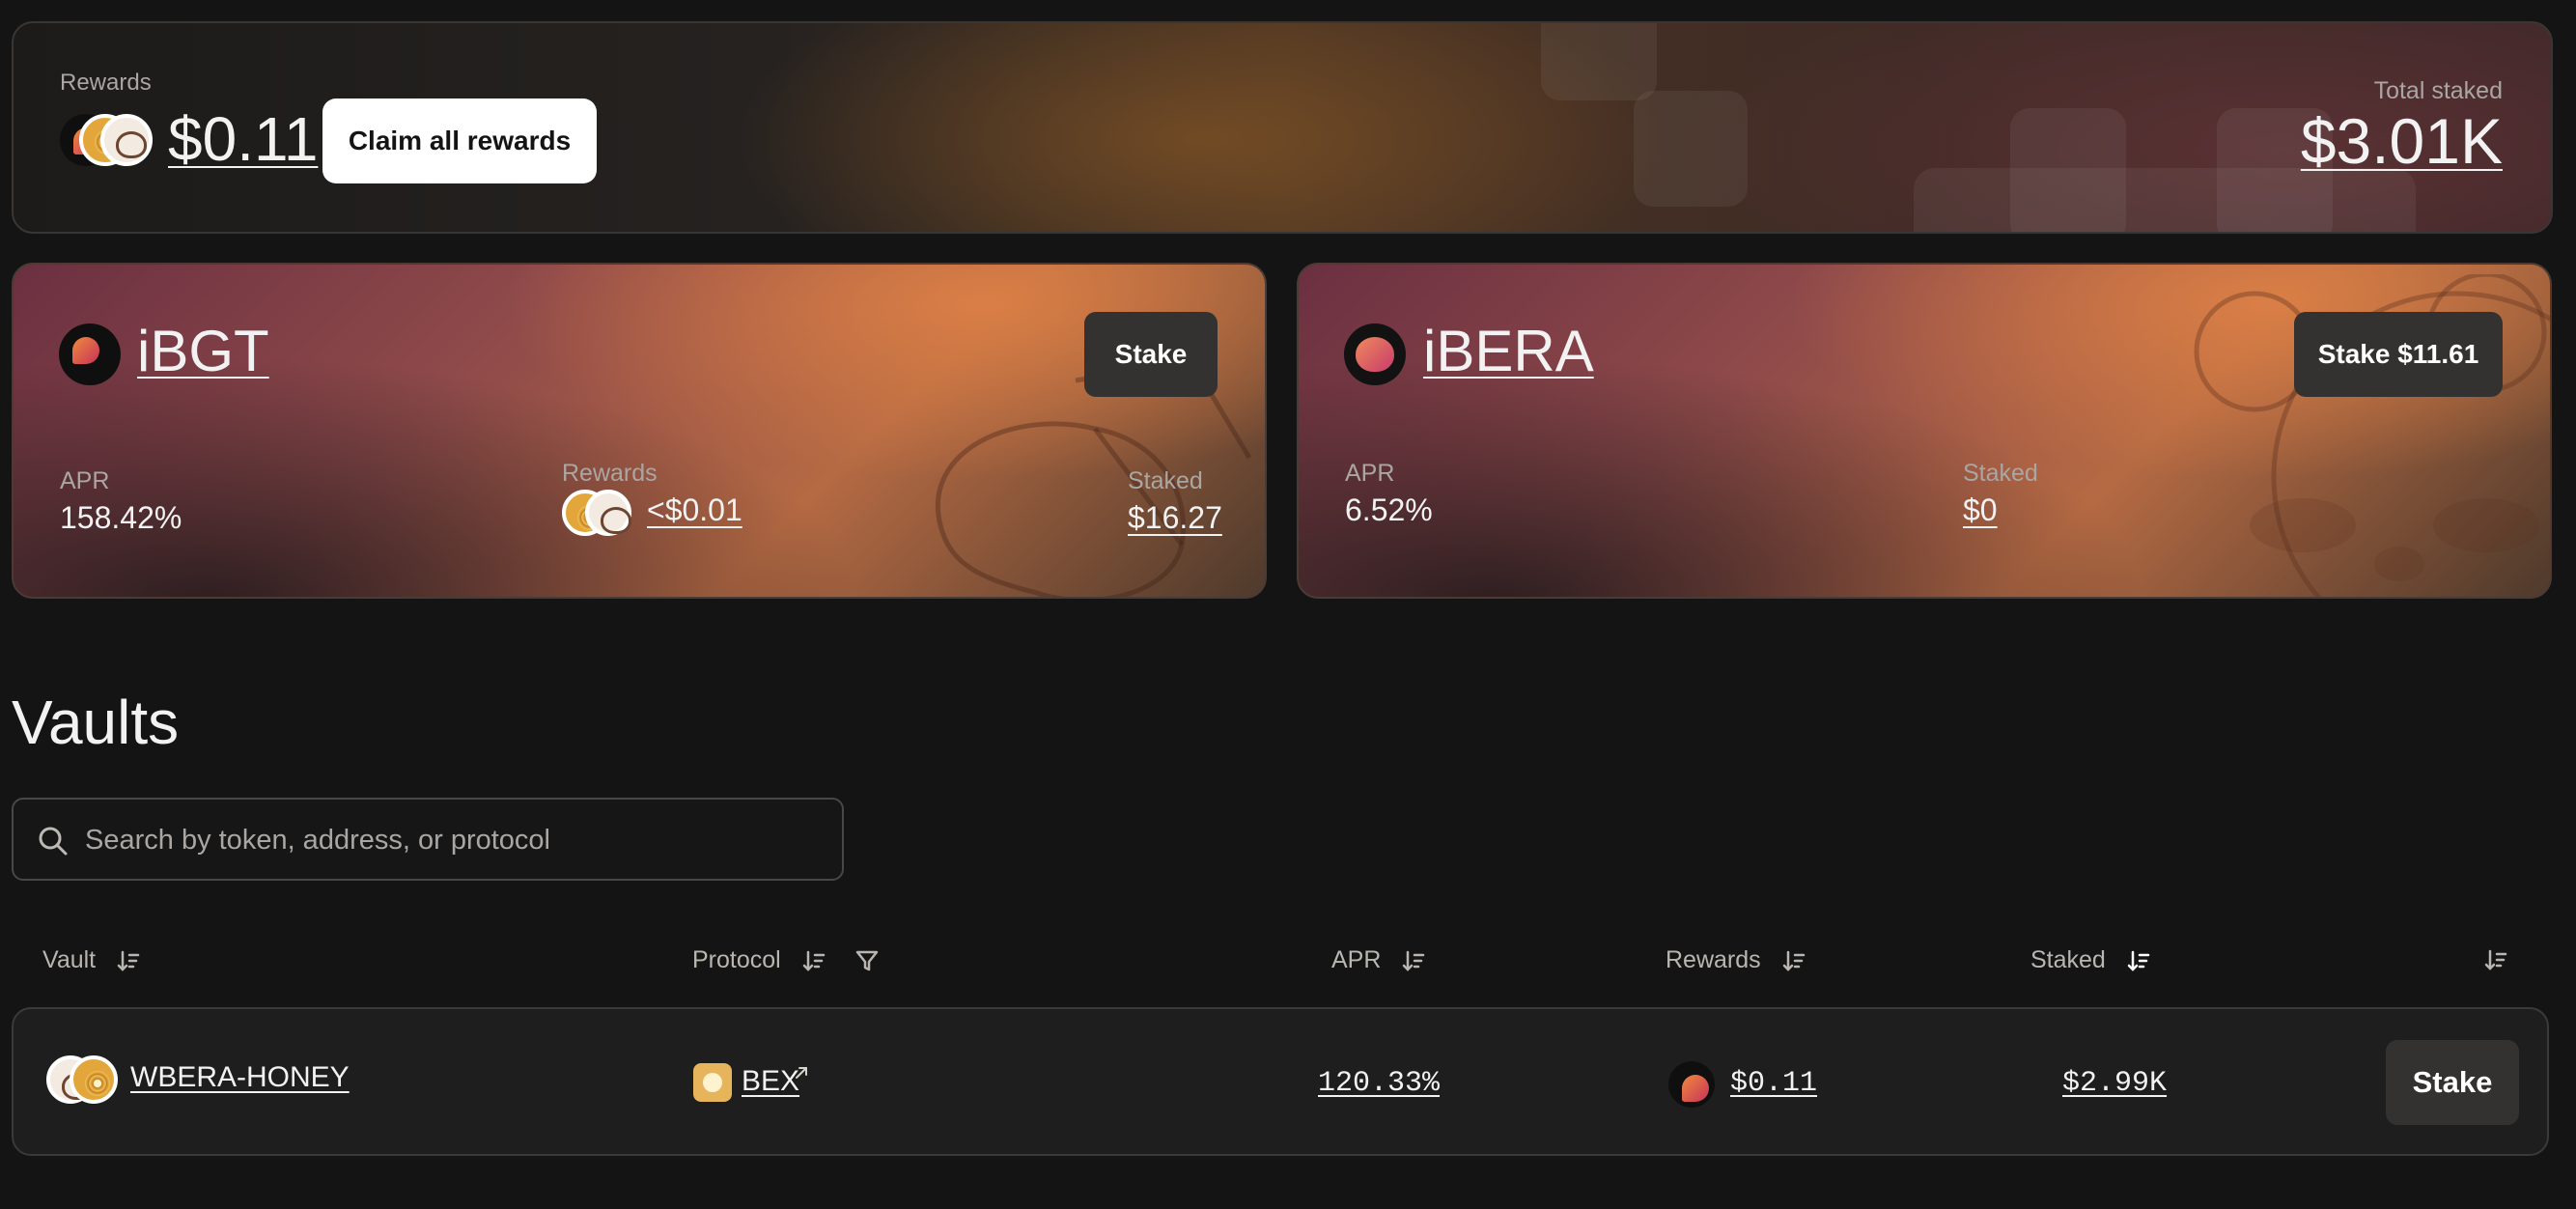 This screenshot has height=1209, width=2576. I want to click on column-header-apr-label: APR, so click(1357, 959).